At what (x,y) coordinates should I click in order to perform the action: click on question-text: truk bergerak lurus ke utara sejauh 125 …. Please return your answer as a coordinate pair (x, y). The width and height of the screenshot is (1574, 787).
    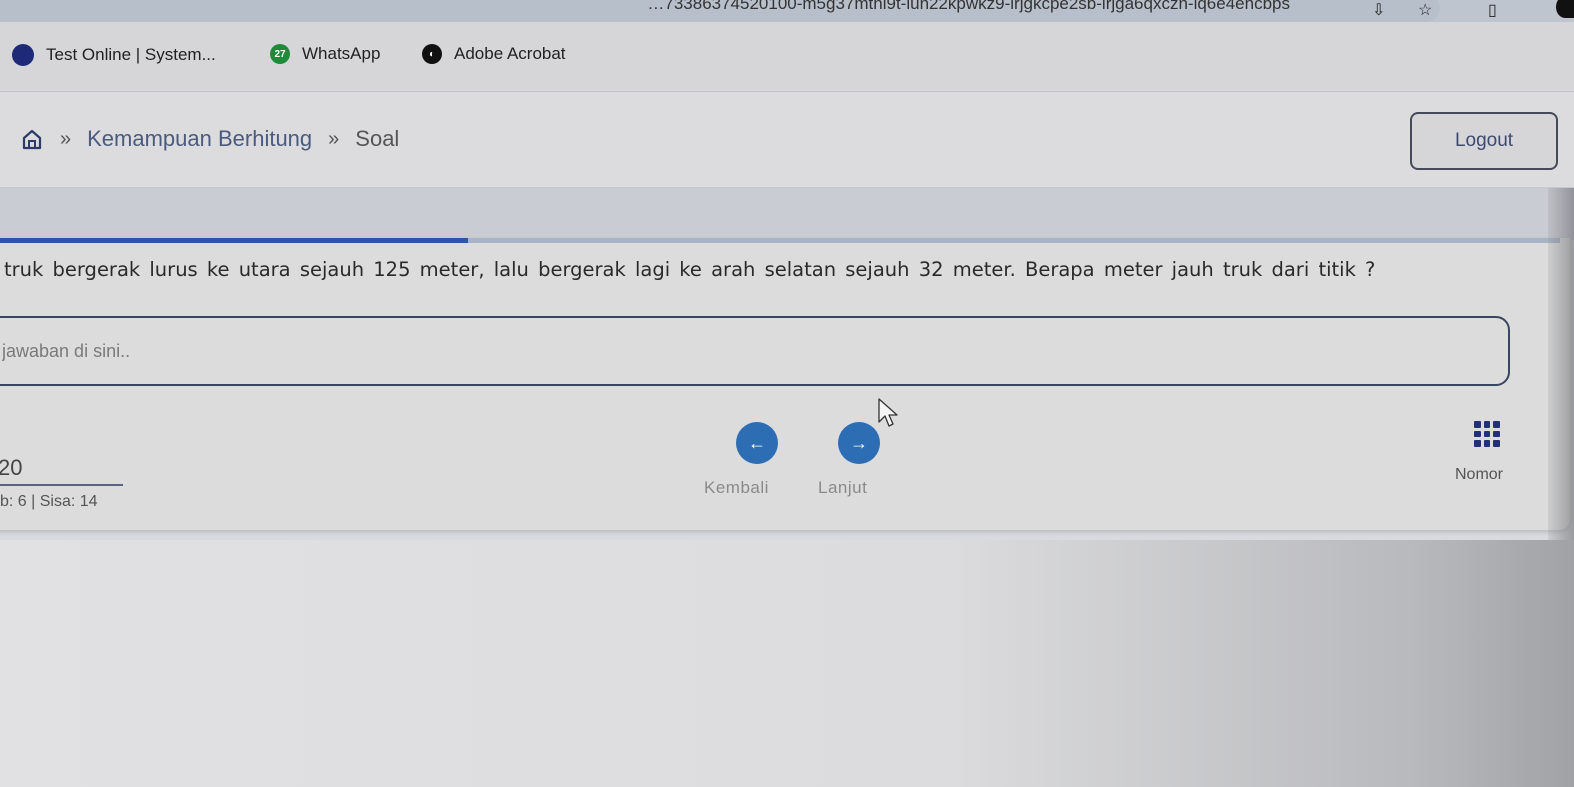
    Looking at the image, I should click on (690, 269).